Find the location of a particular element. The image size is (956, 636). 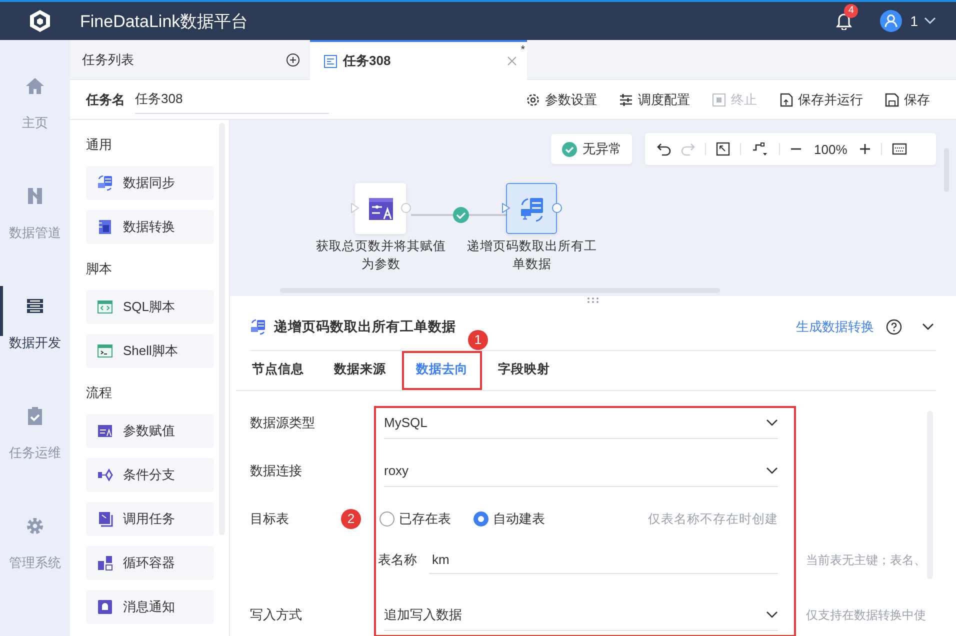

callout-badge: 2 is located at coordinates (351, 519).